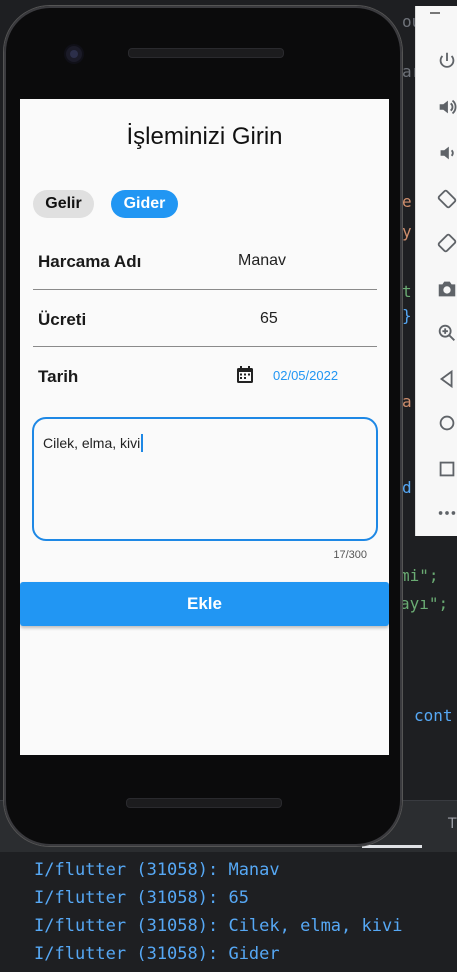 This screenshot has height=972, width=457. Describe the element at coordinates (90, 261) in the screenshot. I see `expense-name-label: Harcama Adı` at that location.